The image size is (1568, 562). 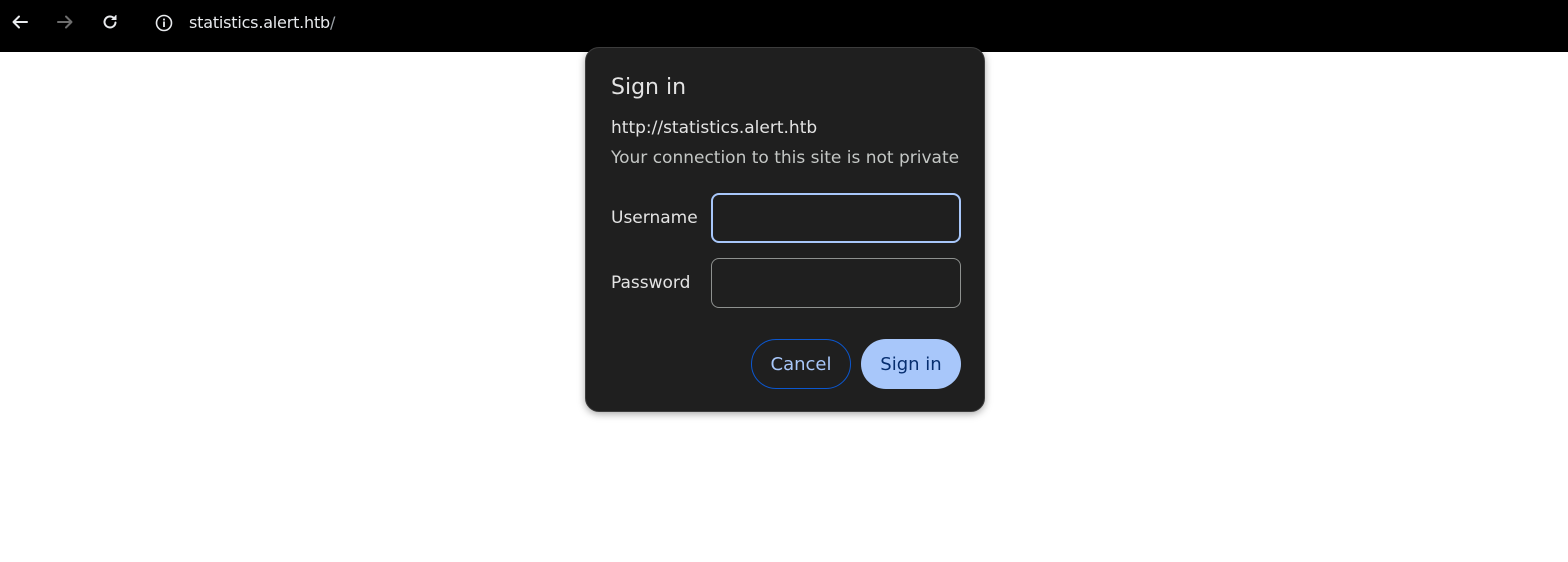 I want to click on sign-in-button: Sign in, so click(x=911, y=364).